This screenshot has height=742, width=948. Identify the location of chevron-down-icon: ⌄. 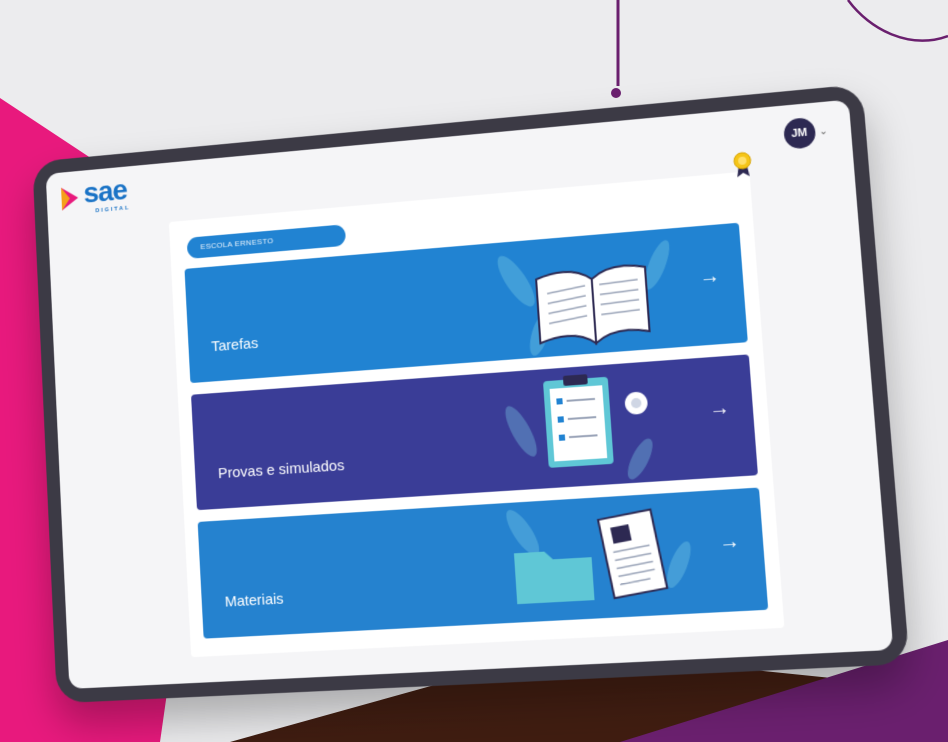
(824, 131).